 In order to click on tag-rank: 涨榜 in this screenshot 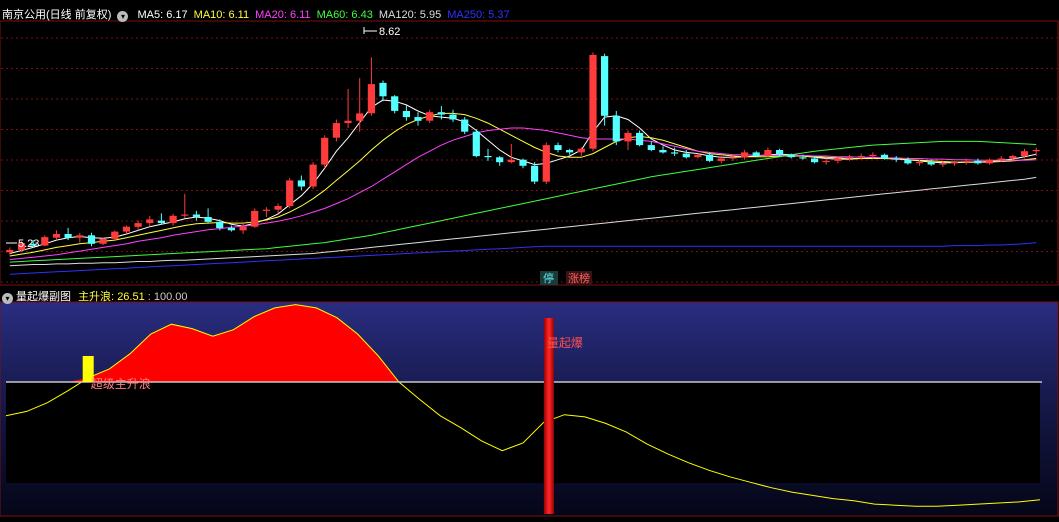, I will do `click(579, 278)`.